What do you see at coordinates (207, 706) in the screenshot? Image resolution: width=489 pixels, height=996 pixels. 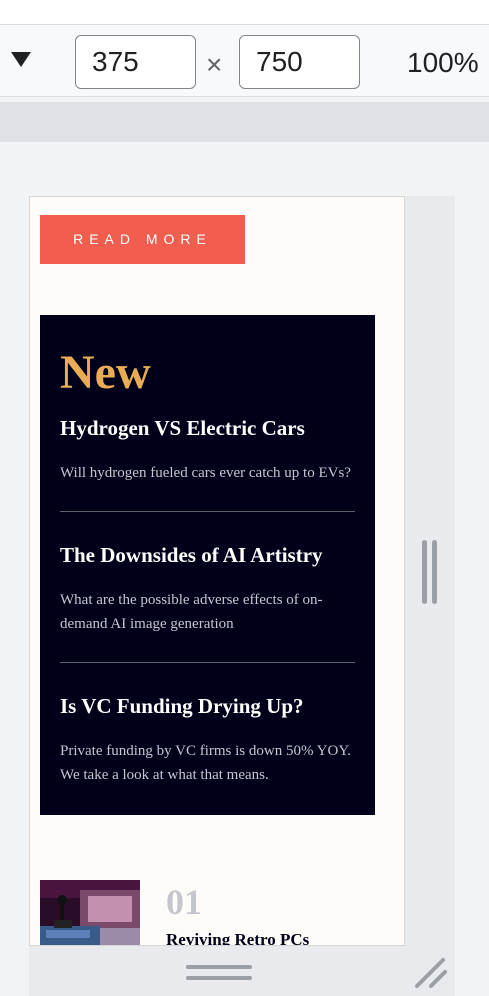 I see `news-item-title: Is VC Funding Drying Up?` at bounding box center [207, 706].